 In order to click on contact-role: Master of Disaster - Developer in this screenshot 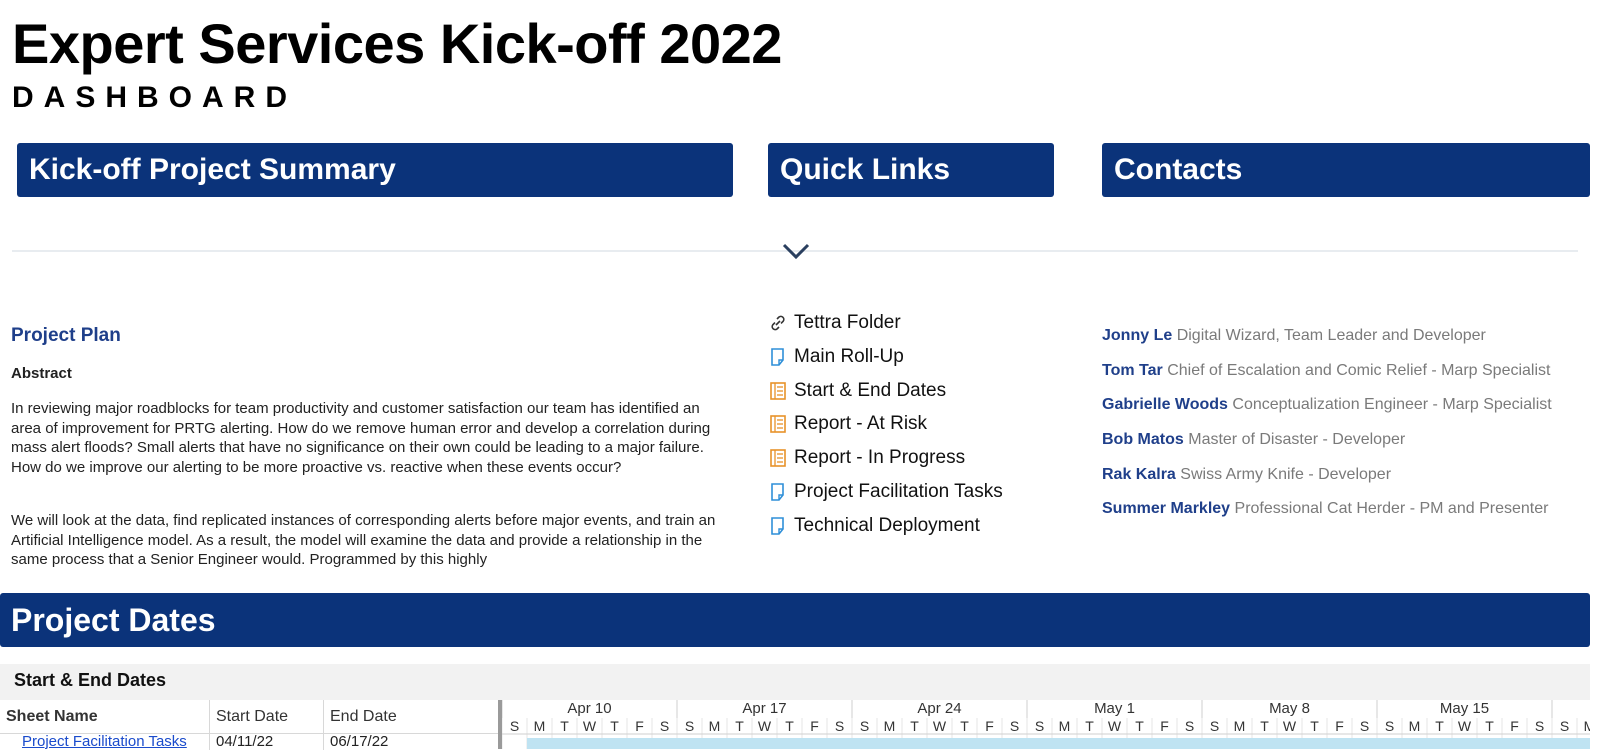, I will do `click(1297, 439)`.